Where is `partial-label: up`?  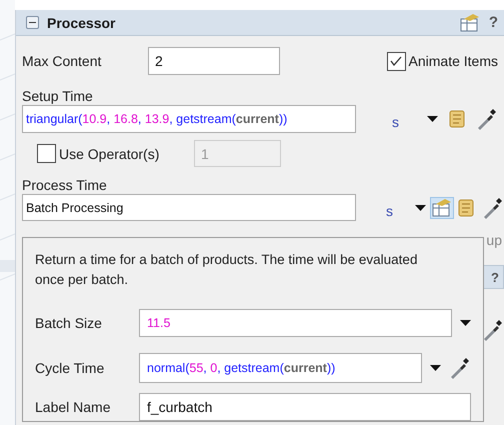
partial-label: up is located at coordinates (494, 240).